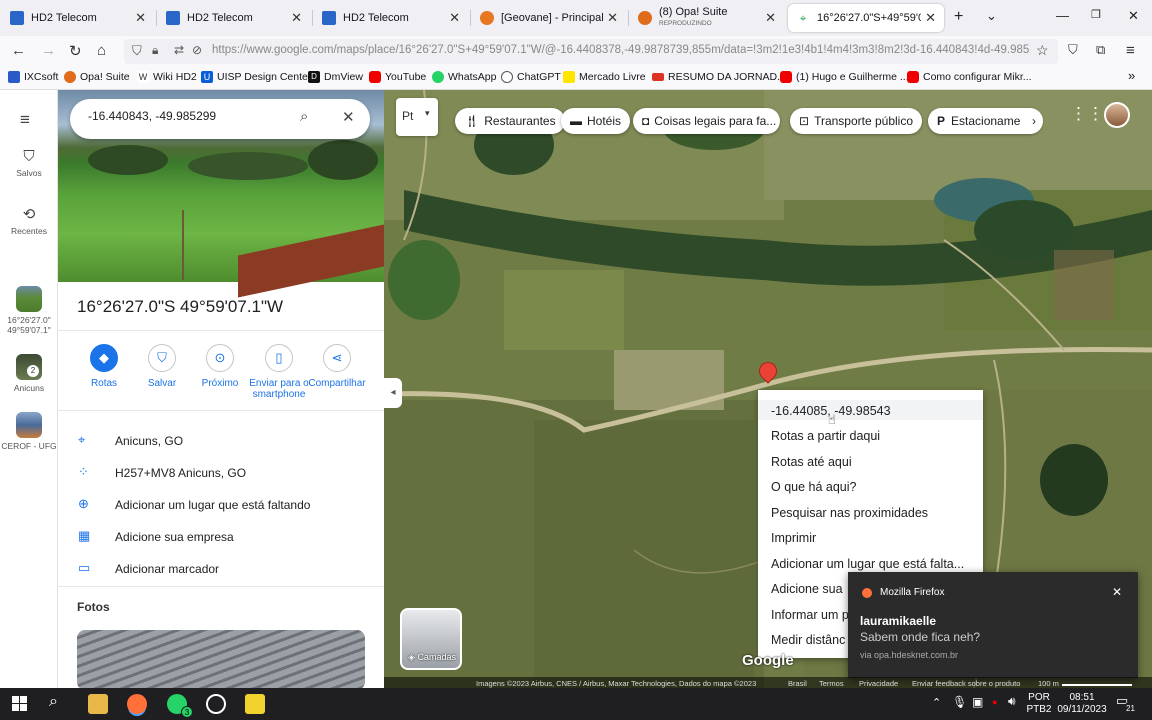  Describe the element at coordinates (1039, 704) in the screenshot. I see `input-language: POR PTB2` at that location.